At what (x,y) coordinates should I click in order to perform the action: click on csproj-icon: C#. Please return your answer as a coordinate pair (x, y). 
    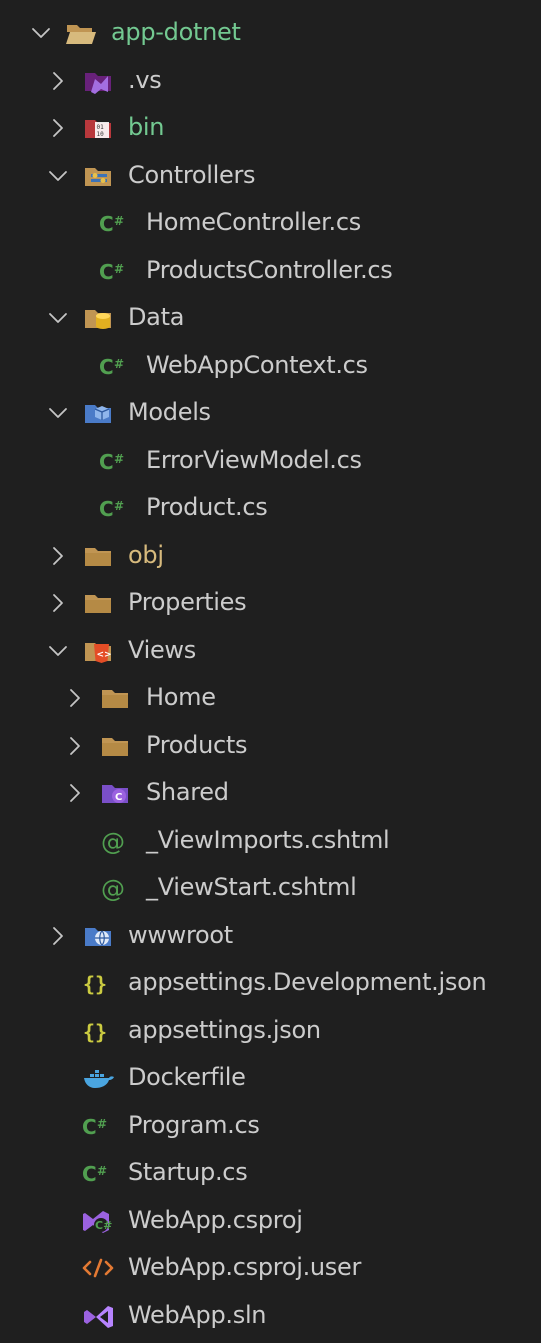
    Looking at the image, I should click on (98, 1221).